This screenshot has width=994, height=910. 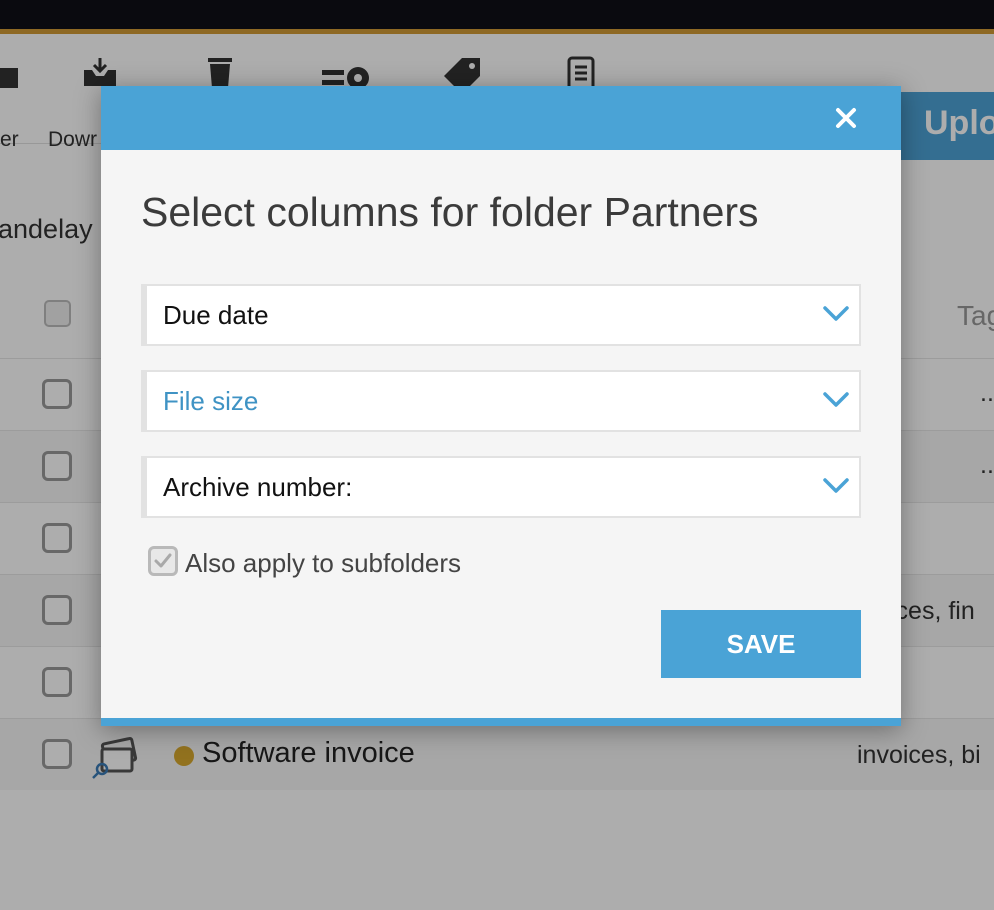 I want to click on dialog-title: Select columns for folder Partners, so click(x=450, y=212).